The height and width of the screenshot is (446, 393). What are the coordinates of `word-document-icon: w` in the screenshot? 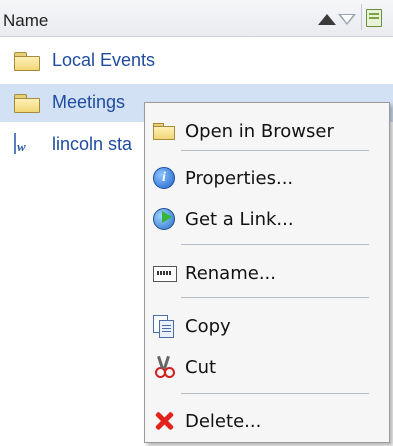 It's located at (20, 144).